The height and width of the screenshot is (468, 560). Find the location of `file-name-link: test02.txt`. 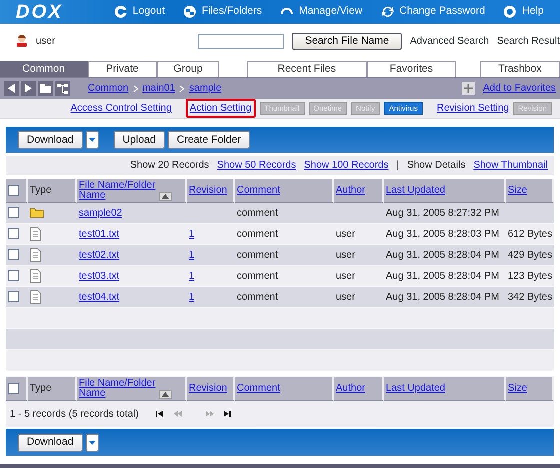

file-name-link: test02.txt is located at coordinates (99, 255).